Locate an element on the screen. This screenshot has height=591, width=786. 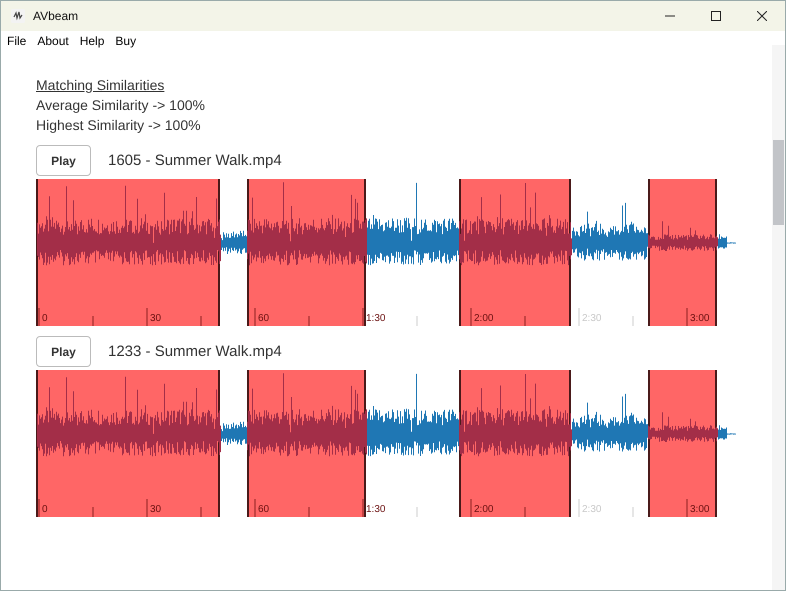
file-name: 1605 - Summer Walk.mp4 is located at coordinates (195, 160).